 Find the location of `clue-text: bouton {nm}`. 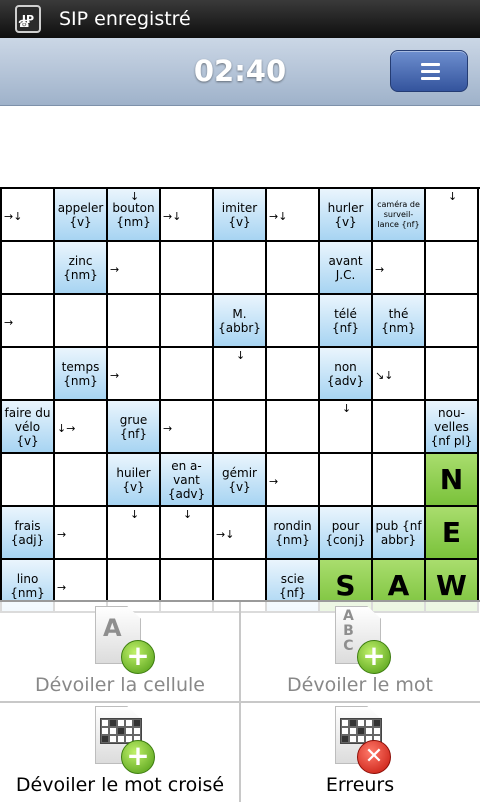

clue-text: bouton {nm} is located at coordinates (133, 214).